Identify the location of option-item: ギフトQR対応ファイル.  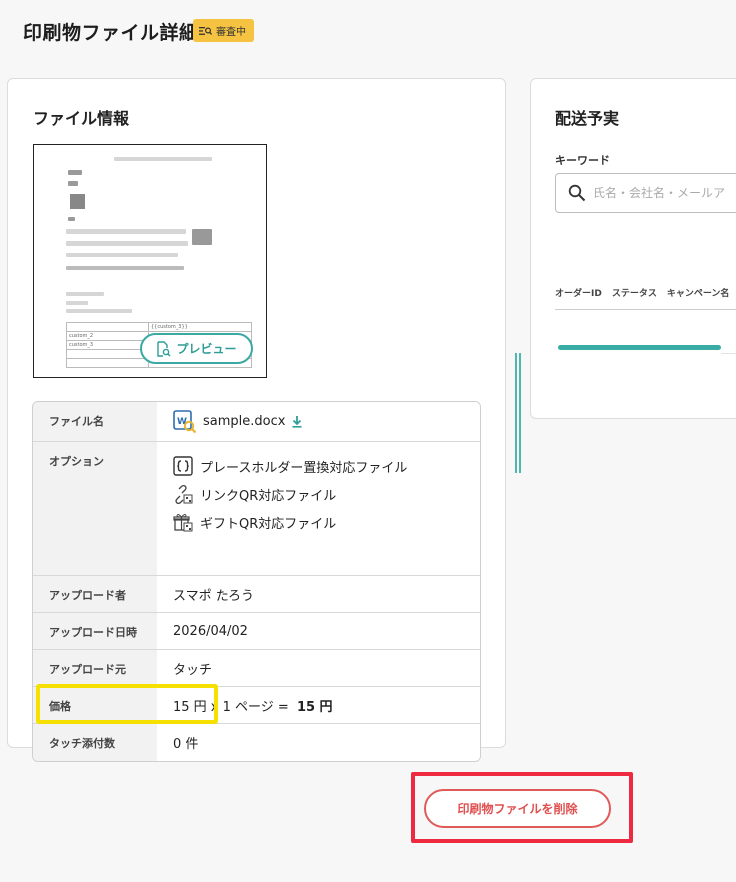
(326, 522).